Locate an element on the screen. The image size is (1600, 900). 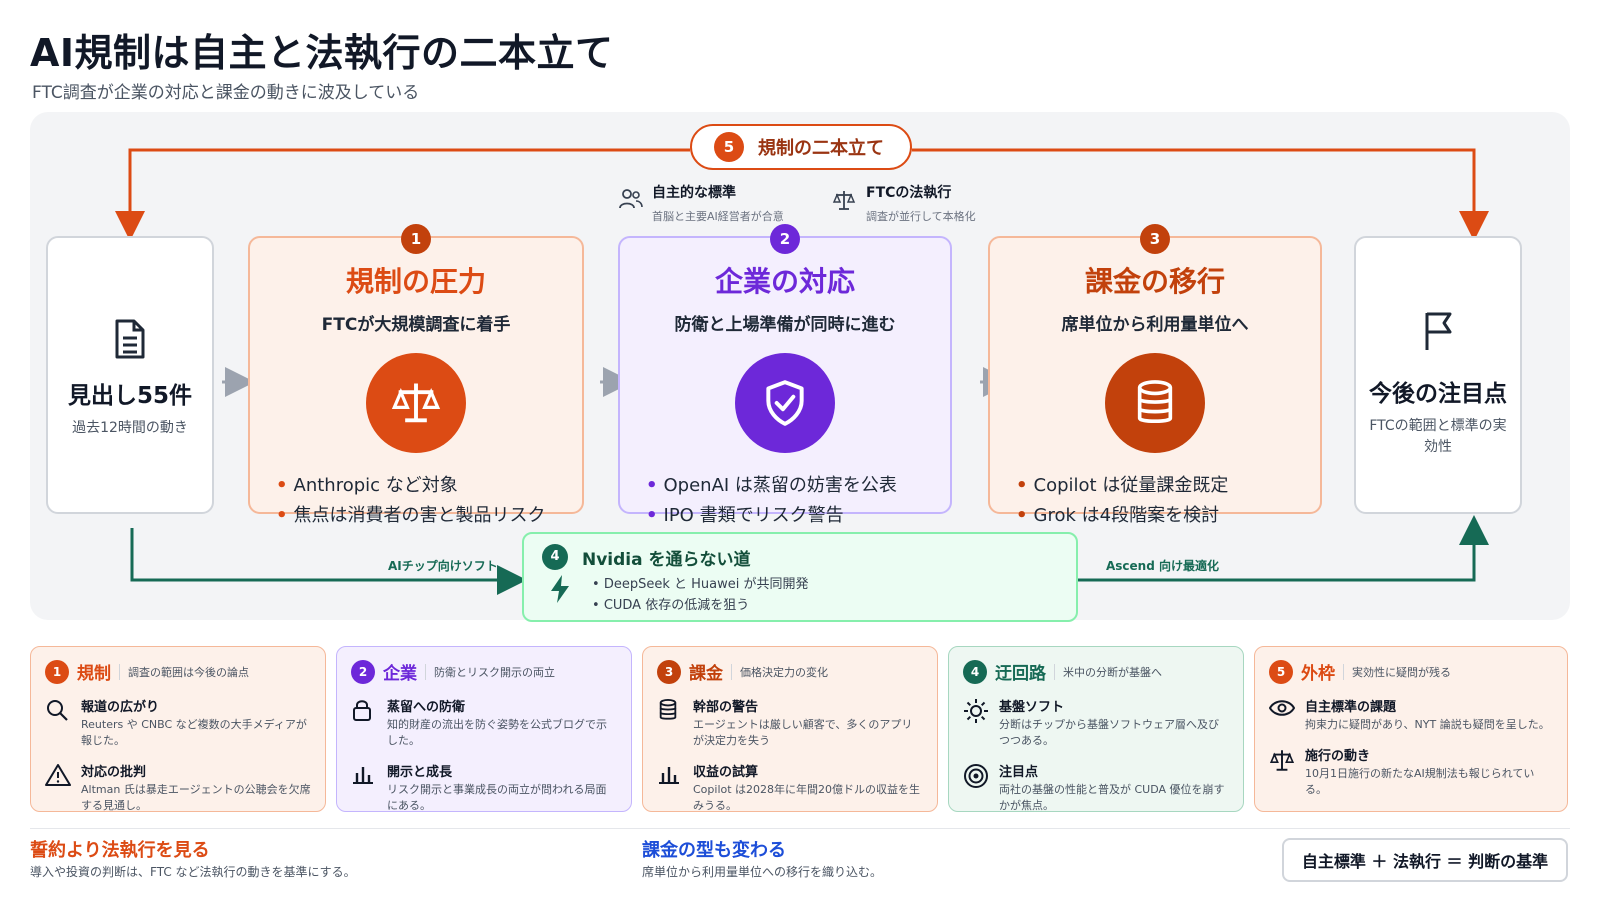
detail-item: 収益の試算 Copilot は2028年に年間20億ドルの収益を生みうる。 is located at coordinates (790, 787).